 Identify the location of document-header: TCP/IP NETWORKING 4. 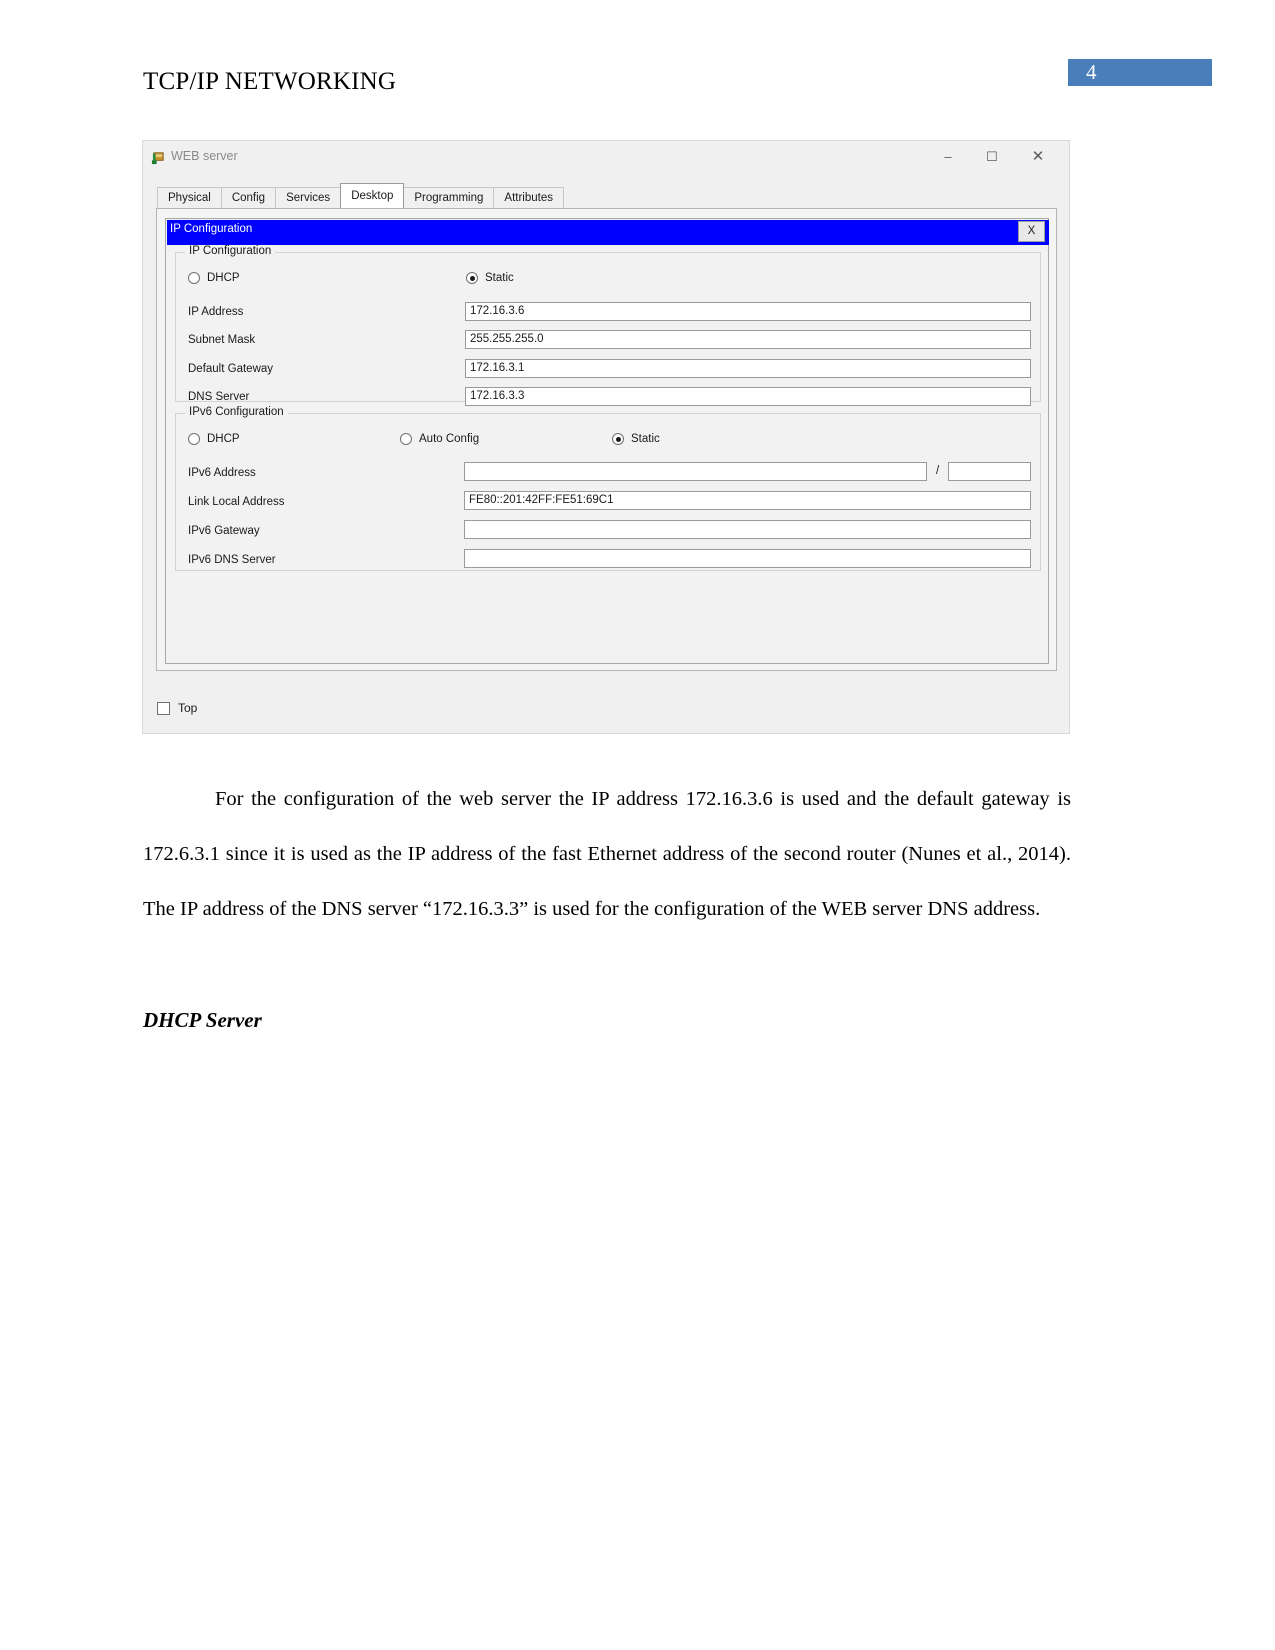
(637, 60).